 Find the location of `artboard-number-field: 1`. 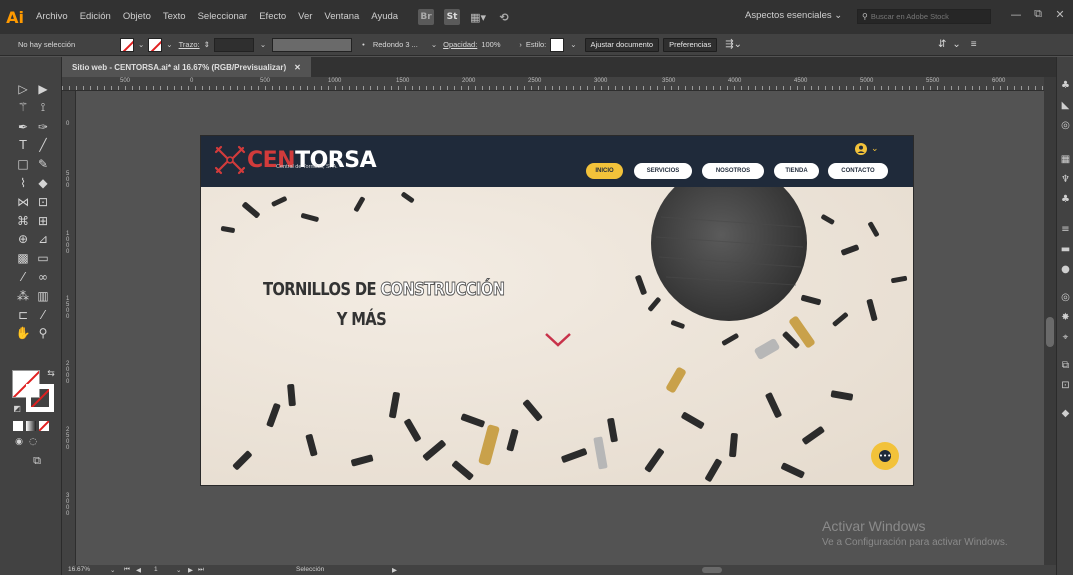

artboard-number-field: 1 is located at coordinates (156, 569).